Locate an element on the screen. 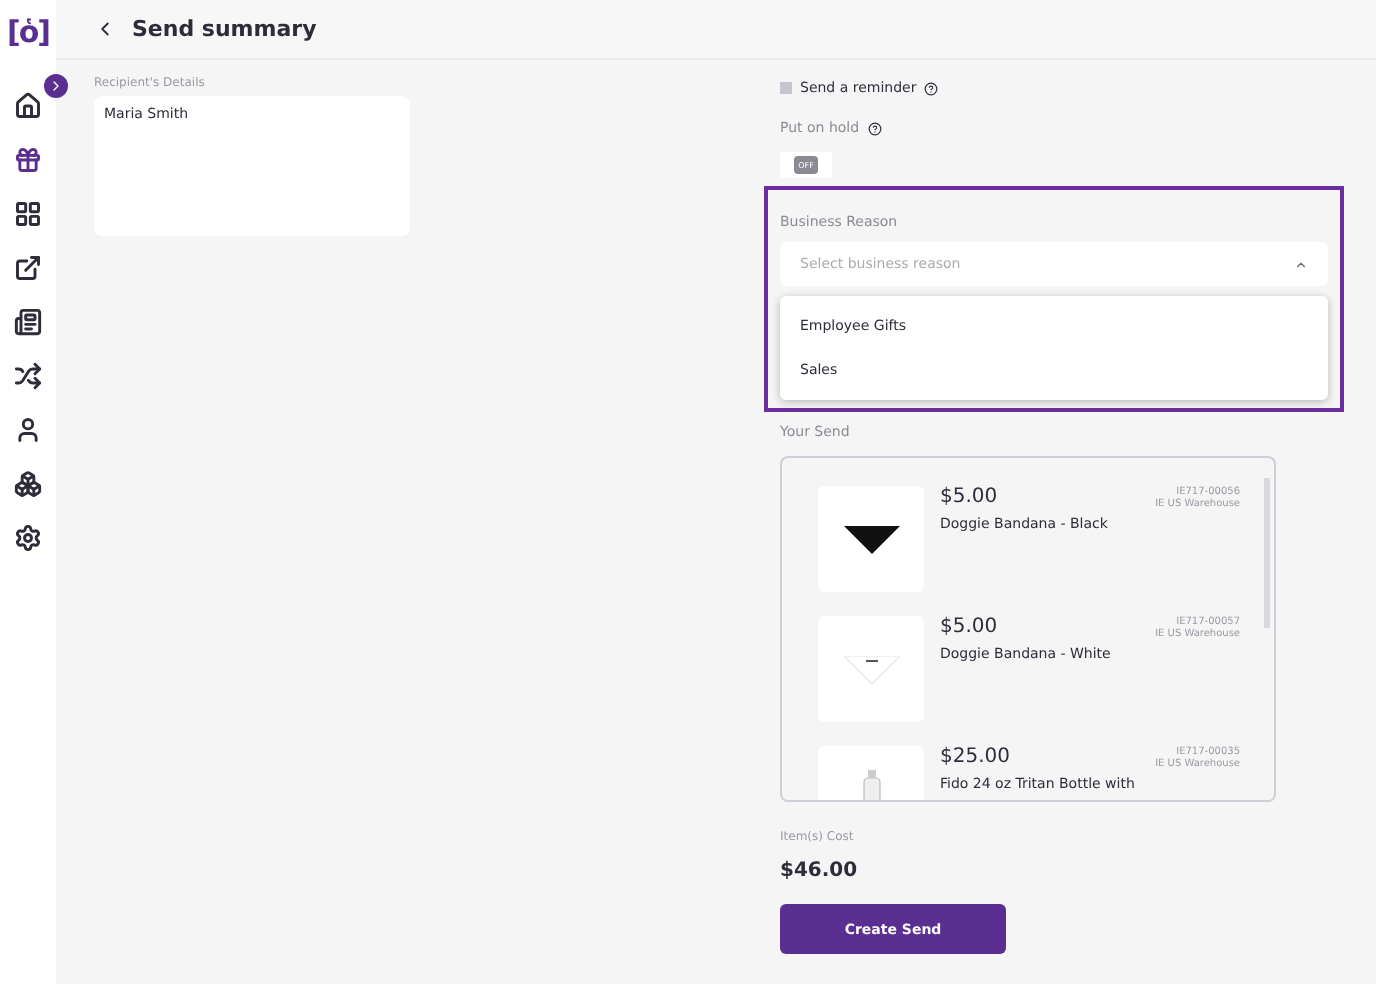  item-price: $25.00 is located at coordinates (975, 758).